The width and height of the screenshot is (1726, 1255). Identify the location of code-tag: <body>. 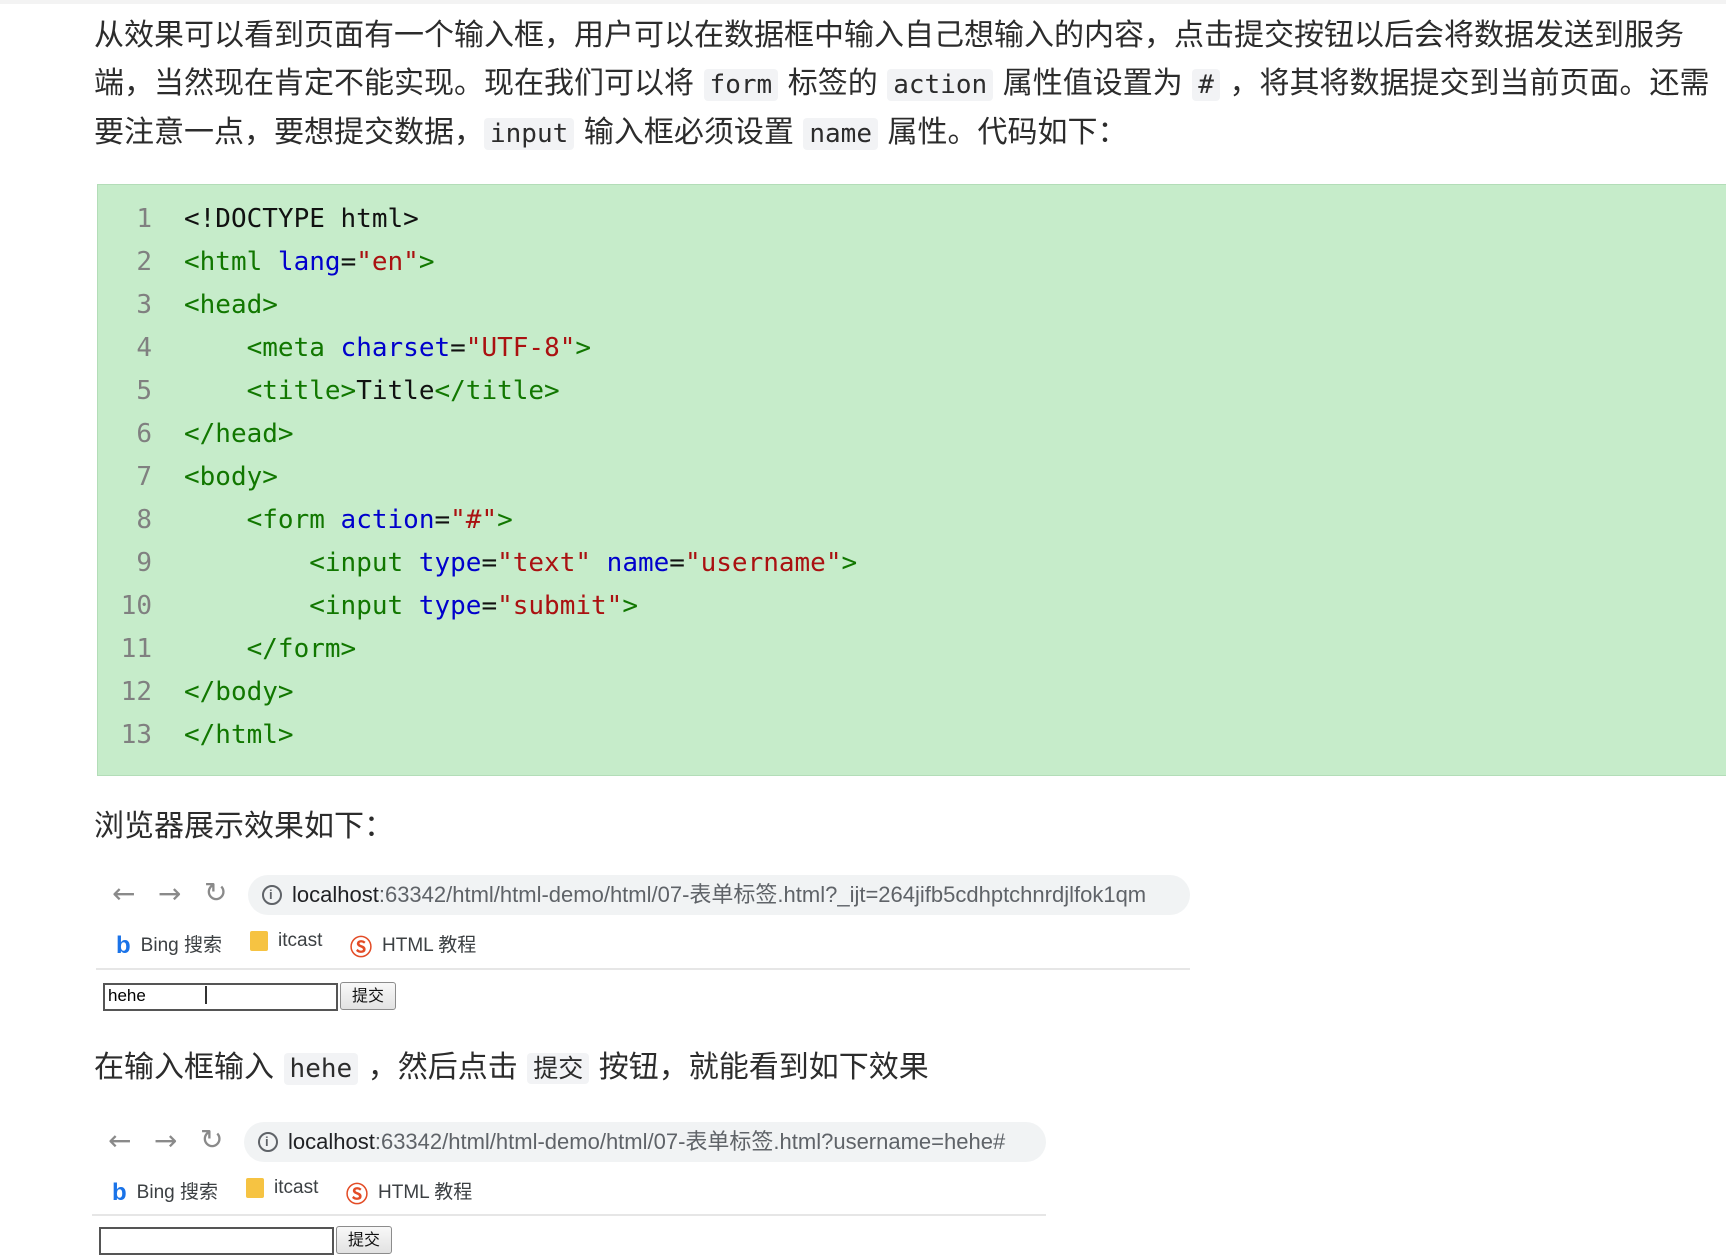
(231, 477).